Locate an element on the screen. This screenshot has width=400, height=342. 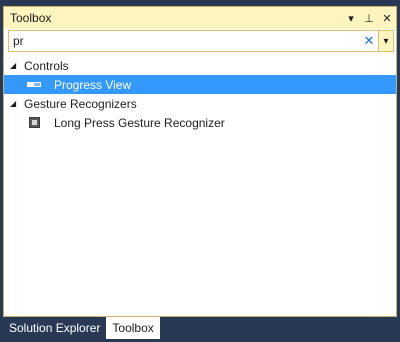
list-item-long-press-gesture-recognizer: Long Press Gesture Recognizer is located at coordinates (200, 122).